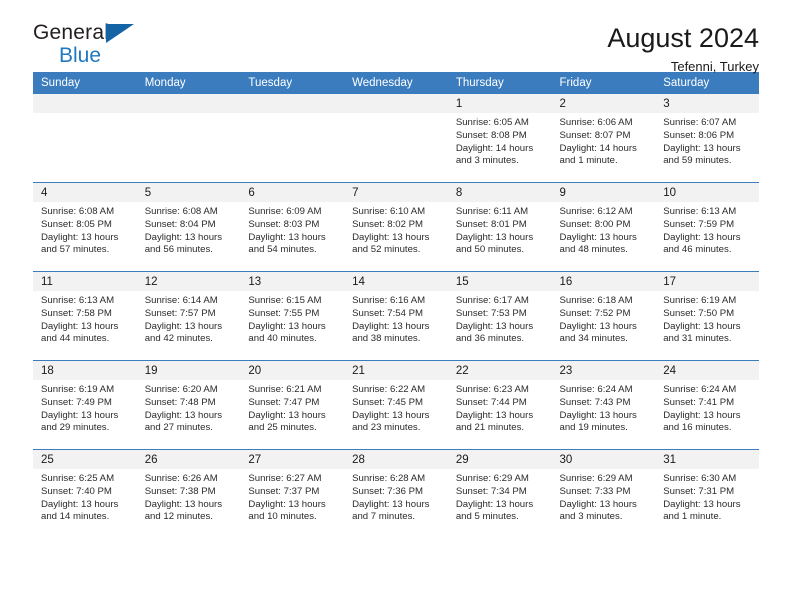  Describe the element at coordinates (181, 478) in the screenshot. I see `sunrise-text: Sunrise: 6:26 AM` at that location.